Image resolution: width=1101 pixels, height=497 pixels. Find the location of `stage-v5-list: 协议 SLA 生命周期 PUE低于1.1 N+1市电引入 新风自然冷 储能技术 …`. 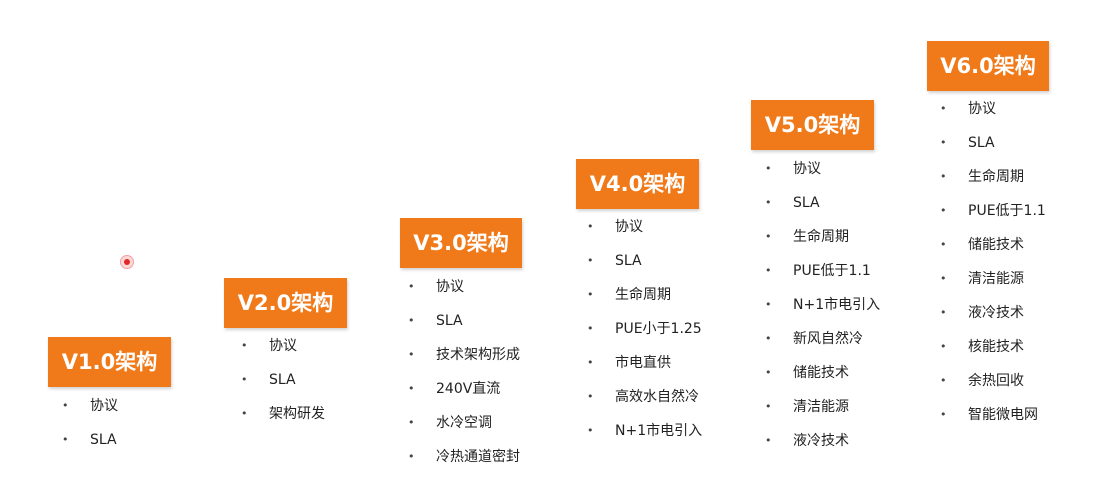

stage-v5-list: 协议 SLA 生命周期 PUE低于1.1 N+1市电引入 新风自然冷 储能技术 … is located at coordinates (822, 308).